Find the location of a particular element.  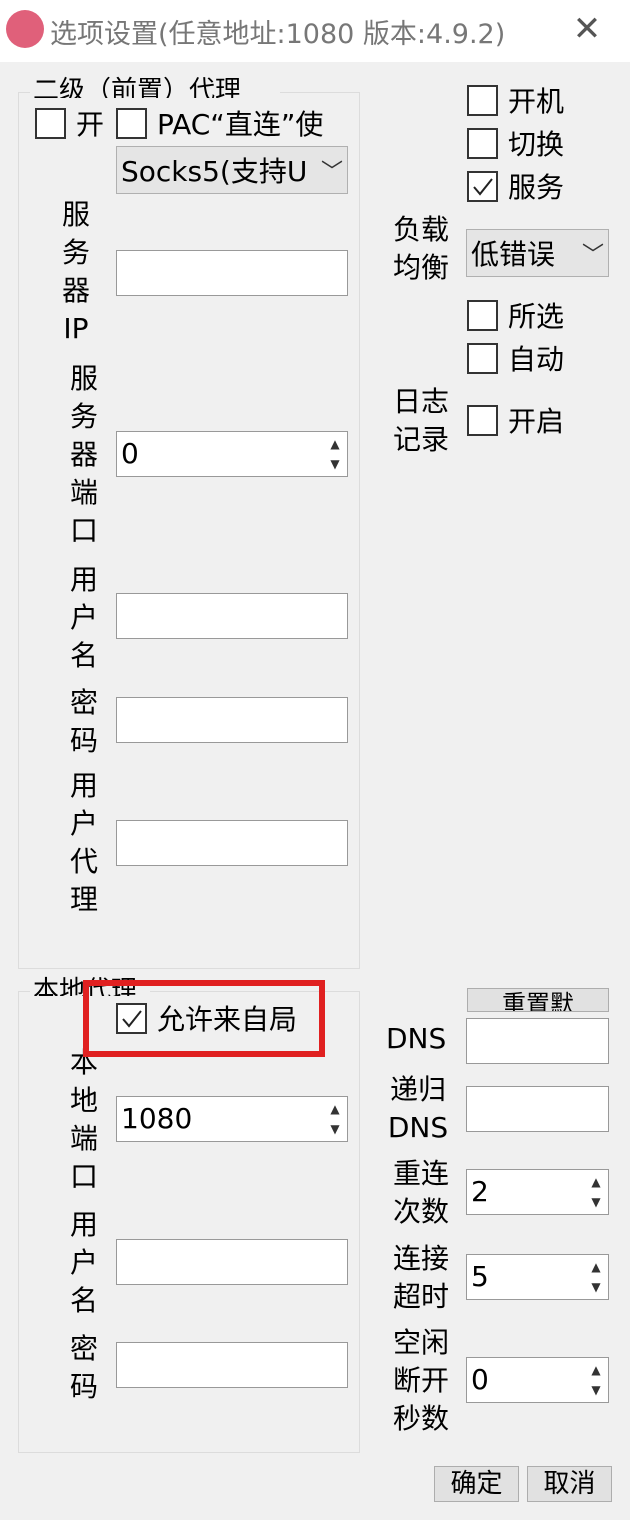

close-button: ✕ is located at coordinates (587, 30).